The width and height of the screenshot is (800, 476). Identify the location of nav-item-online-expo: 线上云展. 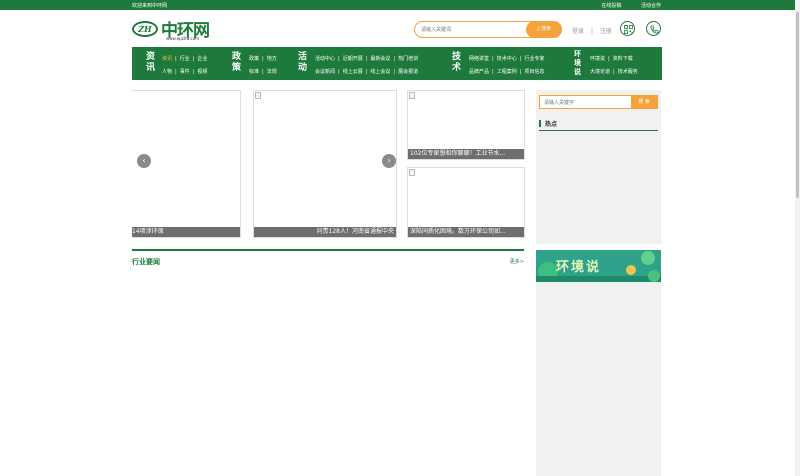
(353, 72).